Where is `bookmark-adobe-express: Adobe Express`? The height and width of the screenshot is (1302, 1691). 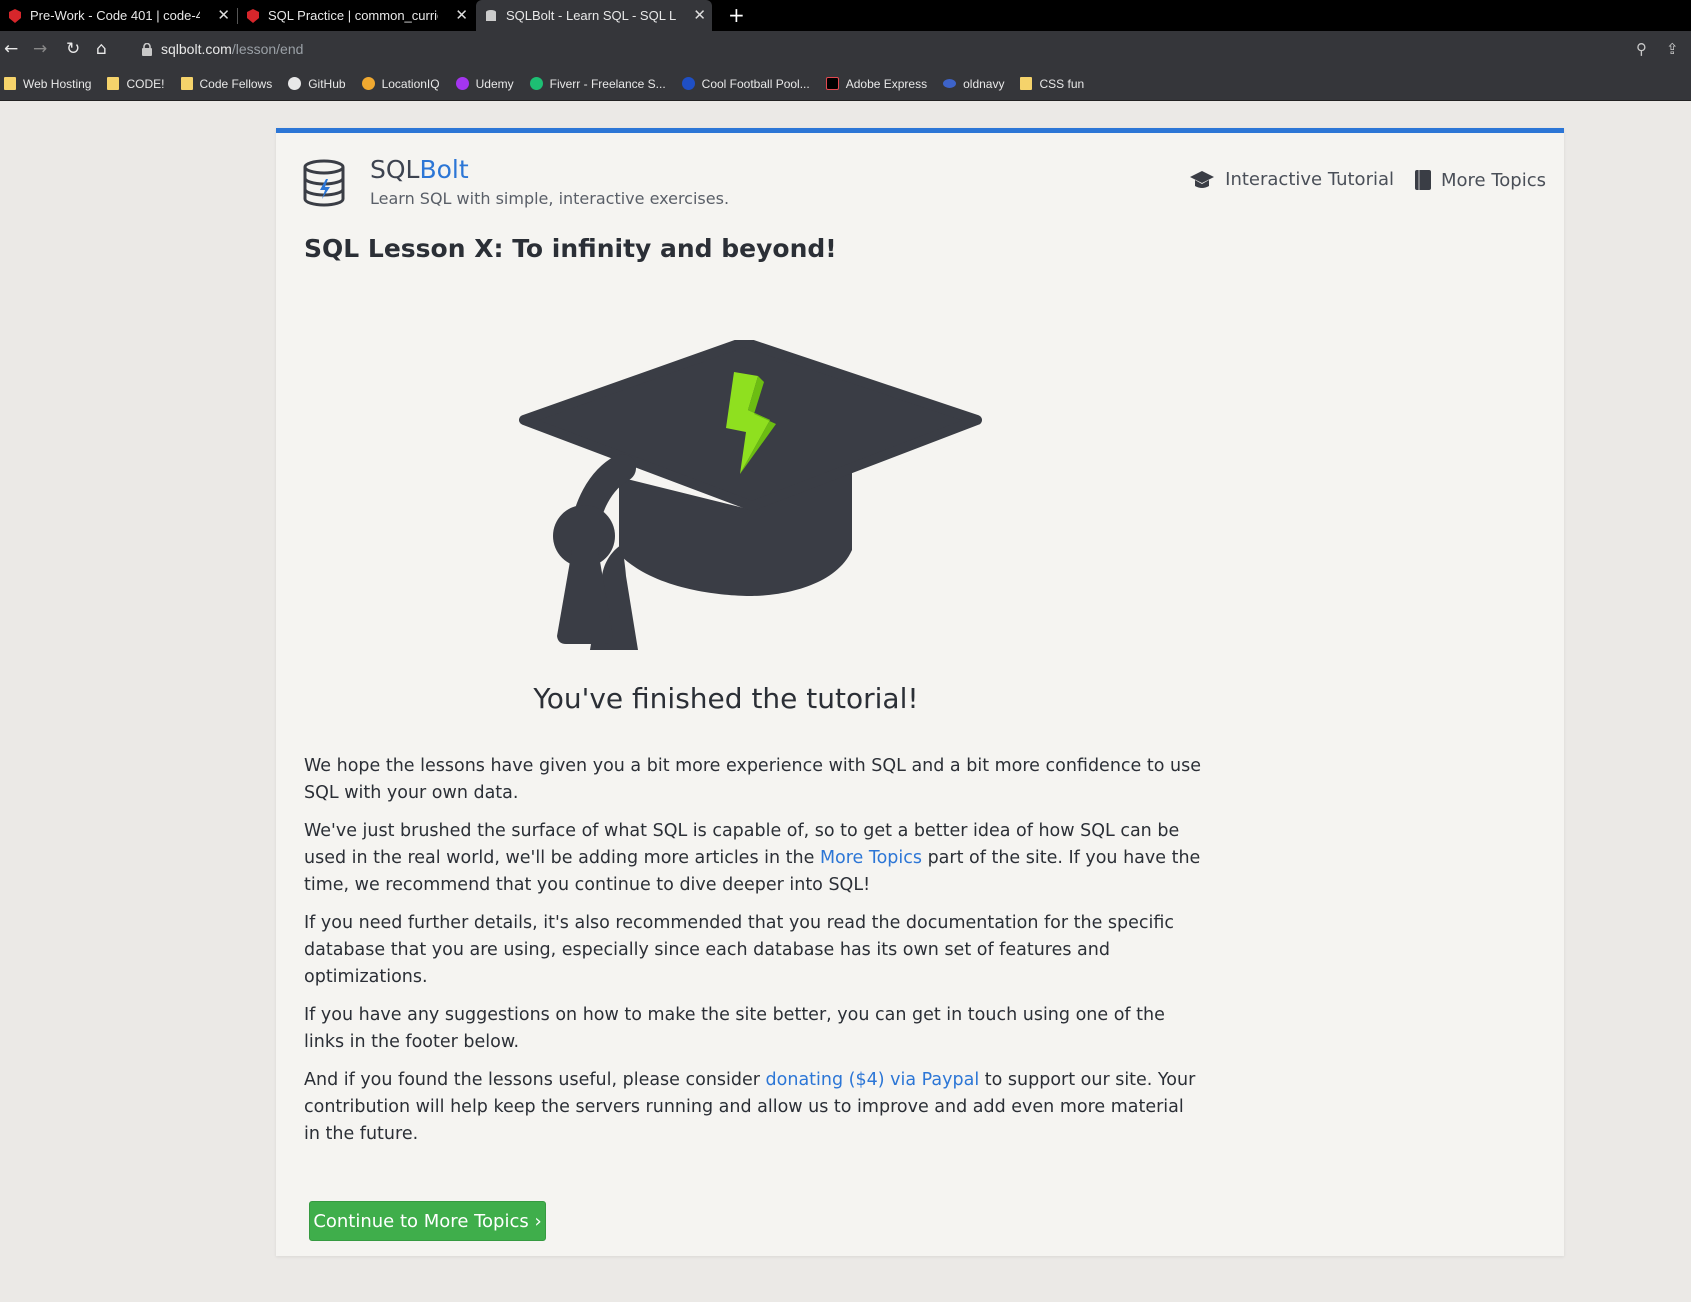 bookmark-adobe-express: Adobe Express is located at coordinates (876, 83).